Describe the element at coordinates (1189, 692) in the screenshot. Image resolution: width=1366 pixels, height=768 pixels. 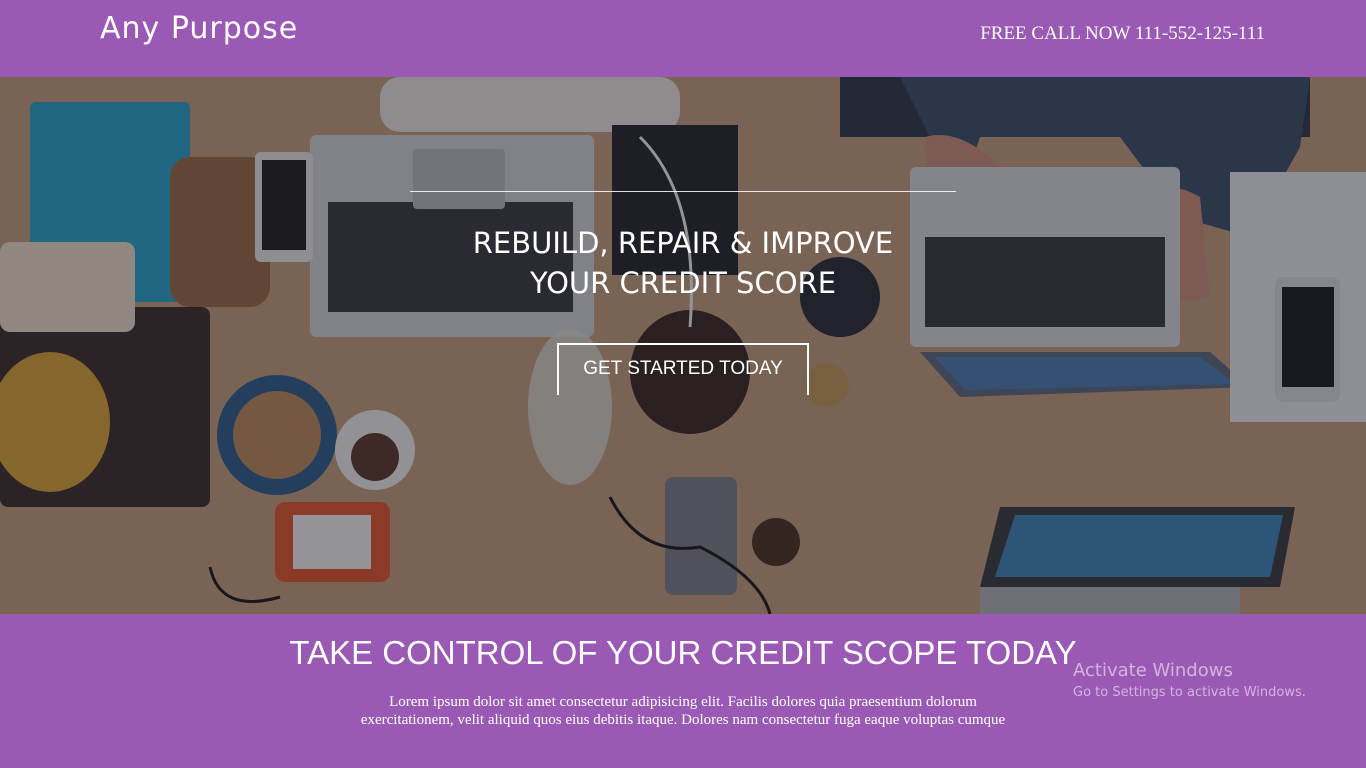
I see `watermark-subtitle: Go to Settings to activate Windows.` at that location.